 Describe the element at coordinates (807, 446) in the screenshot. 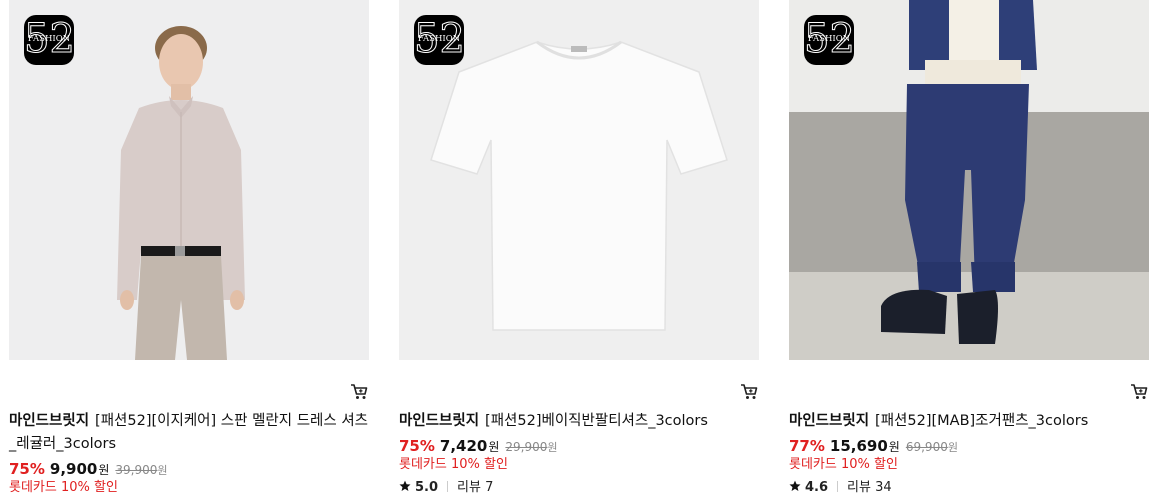

I see `discount-rate: 77%` at that location.